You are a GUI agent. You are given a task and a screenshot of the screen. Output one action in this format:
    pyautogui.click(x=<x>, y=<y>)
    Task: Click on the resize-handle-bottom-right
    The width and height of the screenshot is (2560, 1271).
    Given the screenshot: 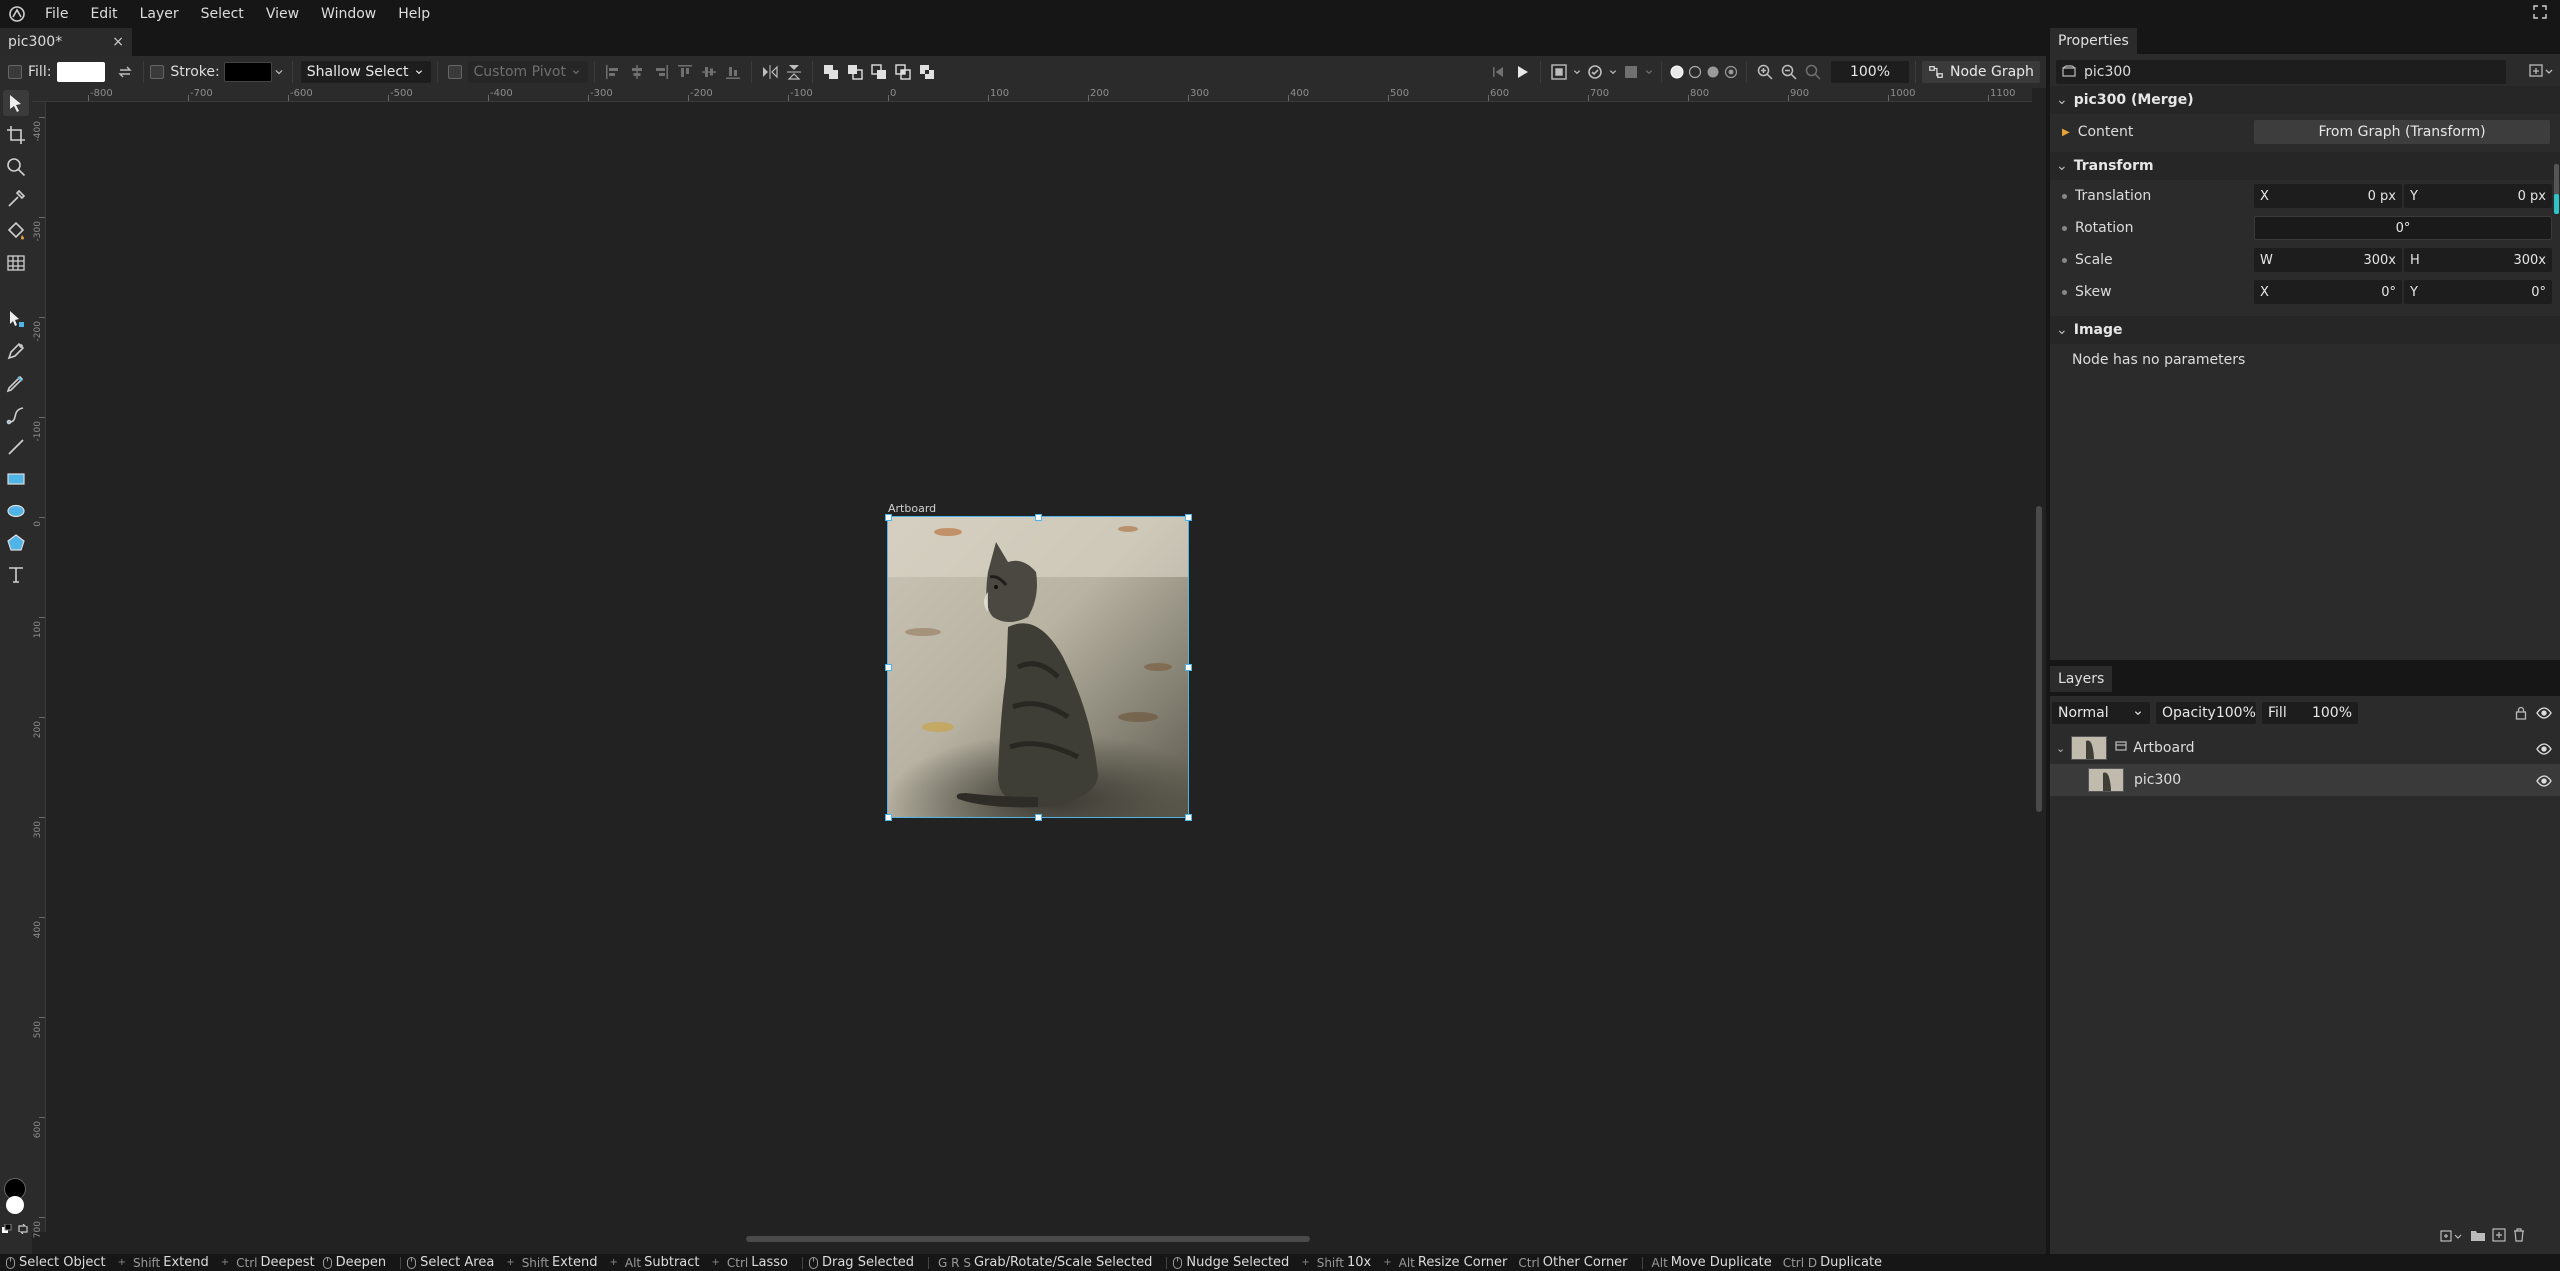 What is the action you would take?
    pyautogui.click(x=1188, y=817)
    